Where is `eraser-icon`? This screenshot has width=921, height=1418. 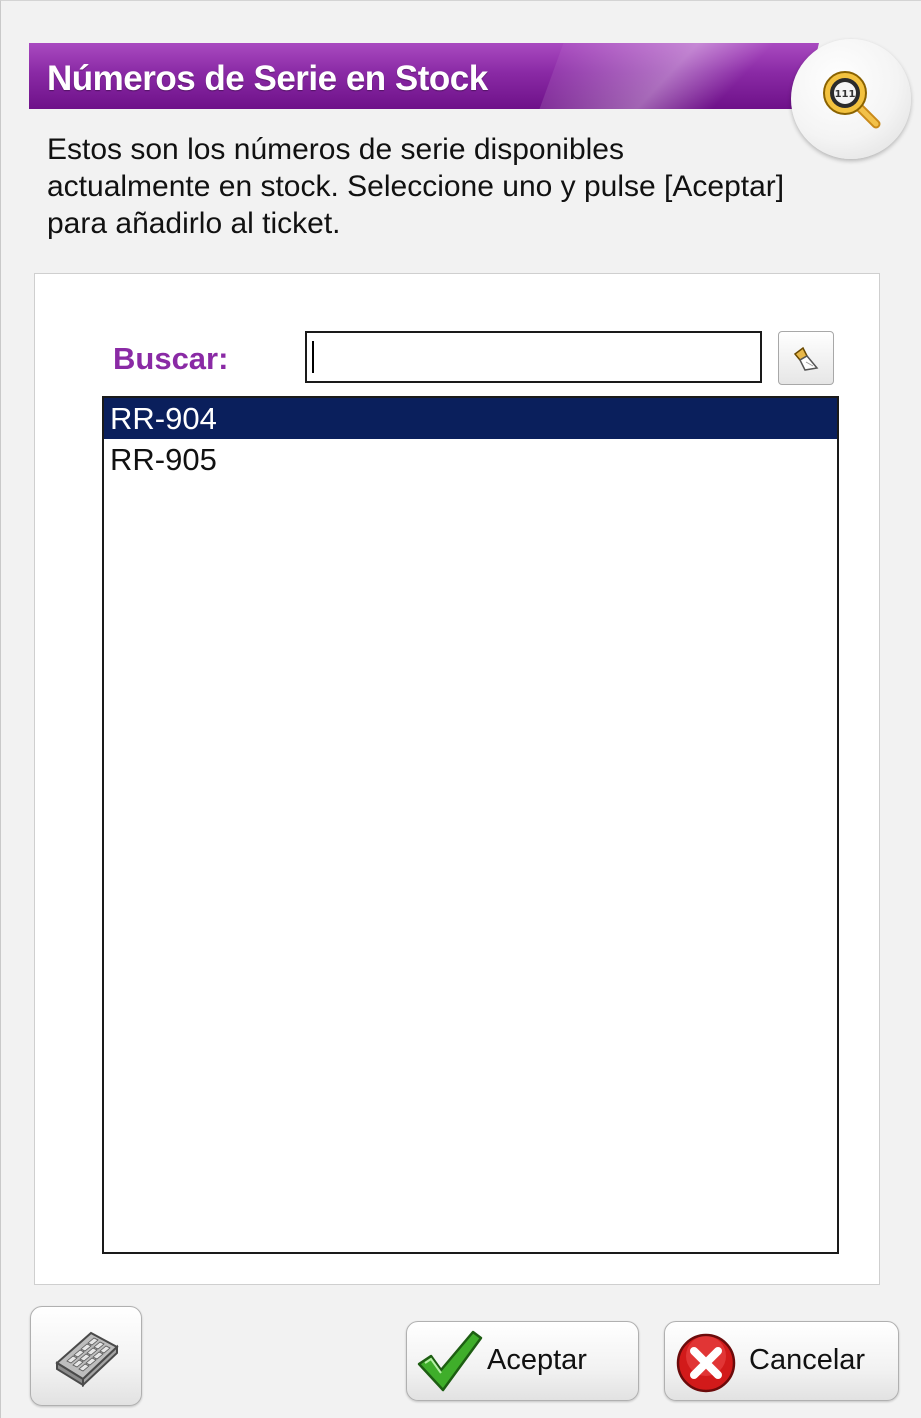 eraser-icon is located at coordinates (806, 358).